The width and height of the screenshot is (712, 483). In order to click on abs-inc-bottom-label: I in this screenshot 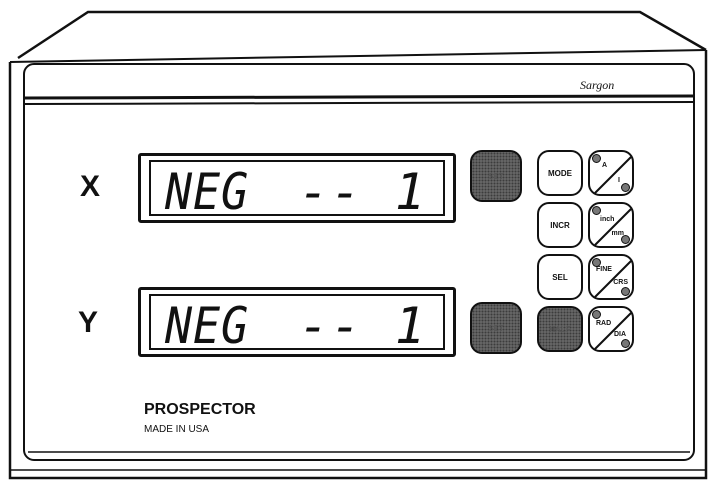, I will do `click(619, 180)`.